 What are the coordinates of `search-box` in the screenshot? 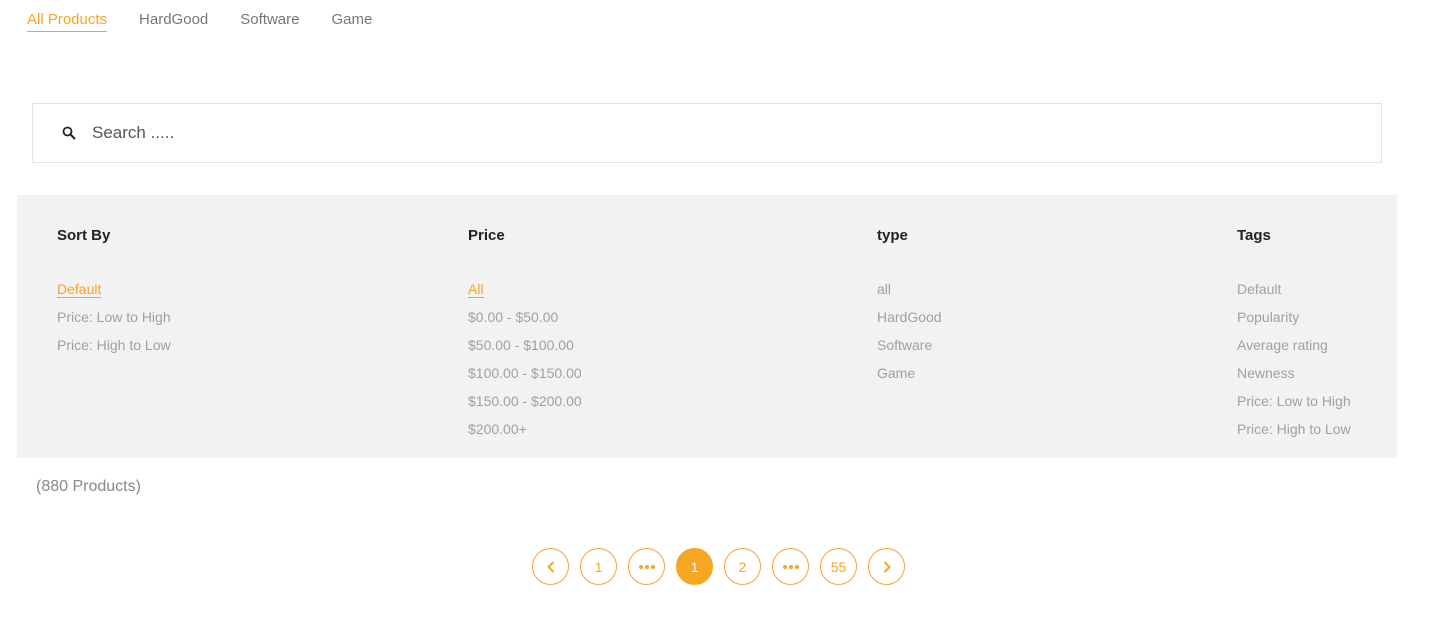 It's located at (707, 133).